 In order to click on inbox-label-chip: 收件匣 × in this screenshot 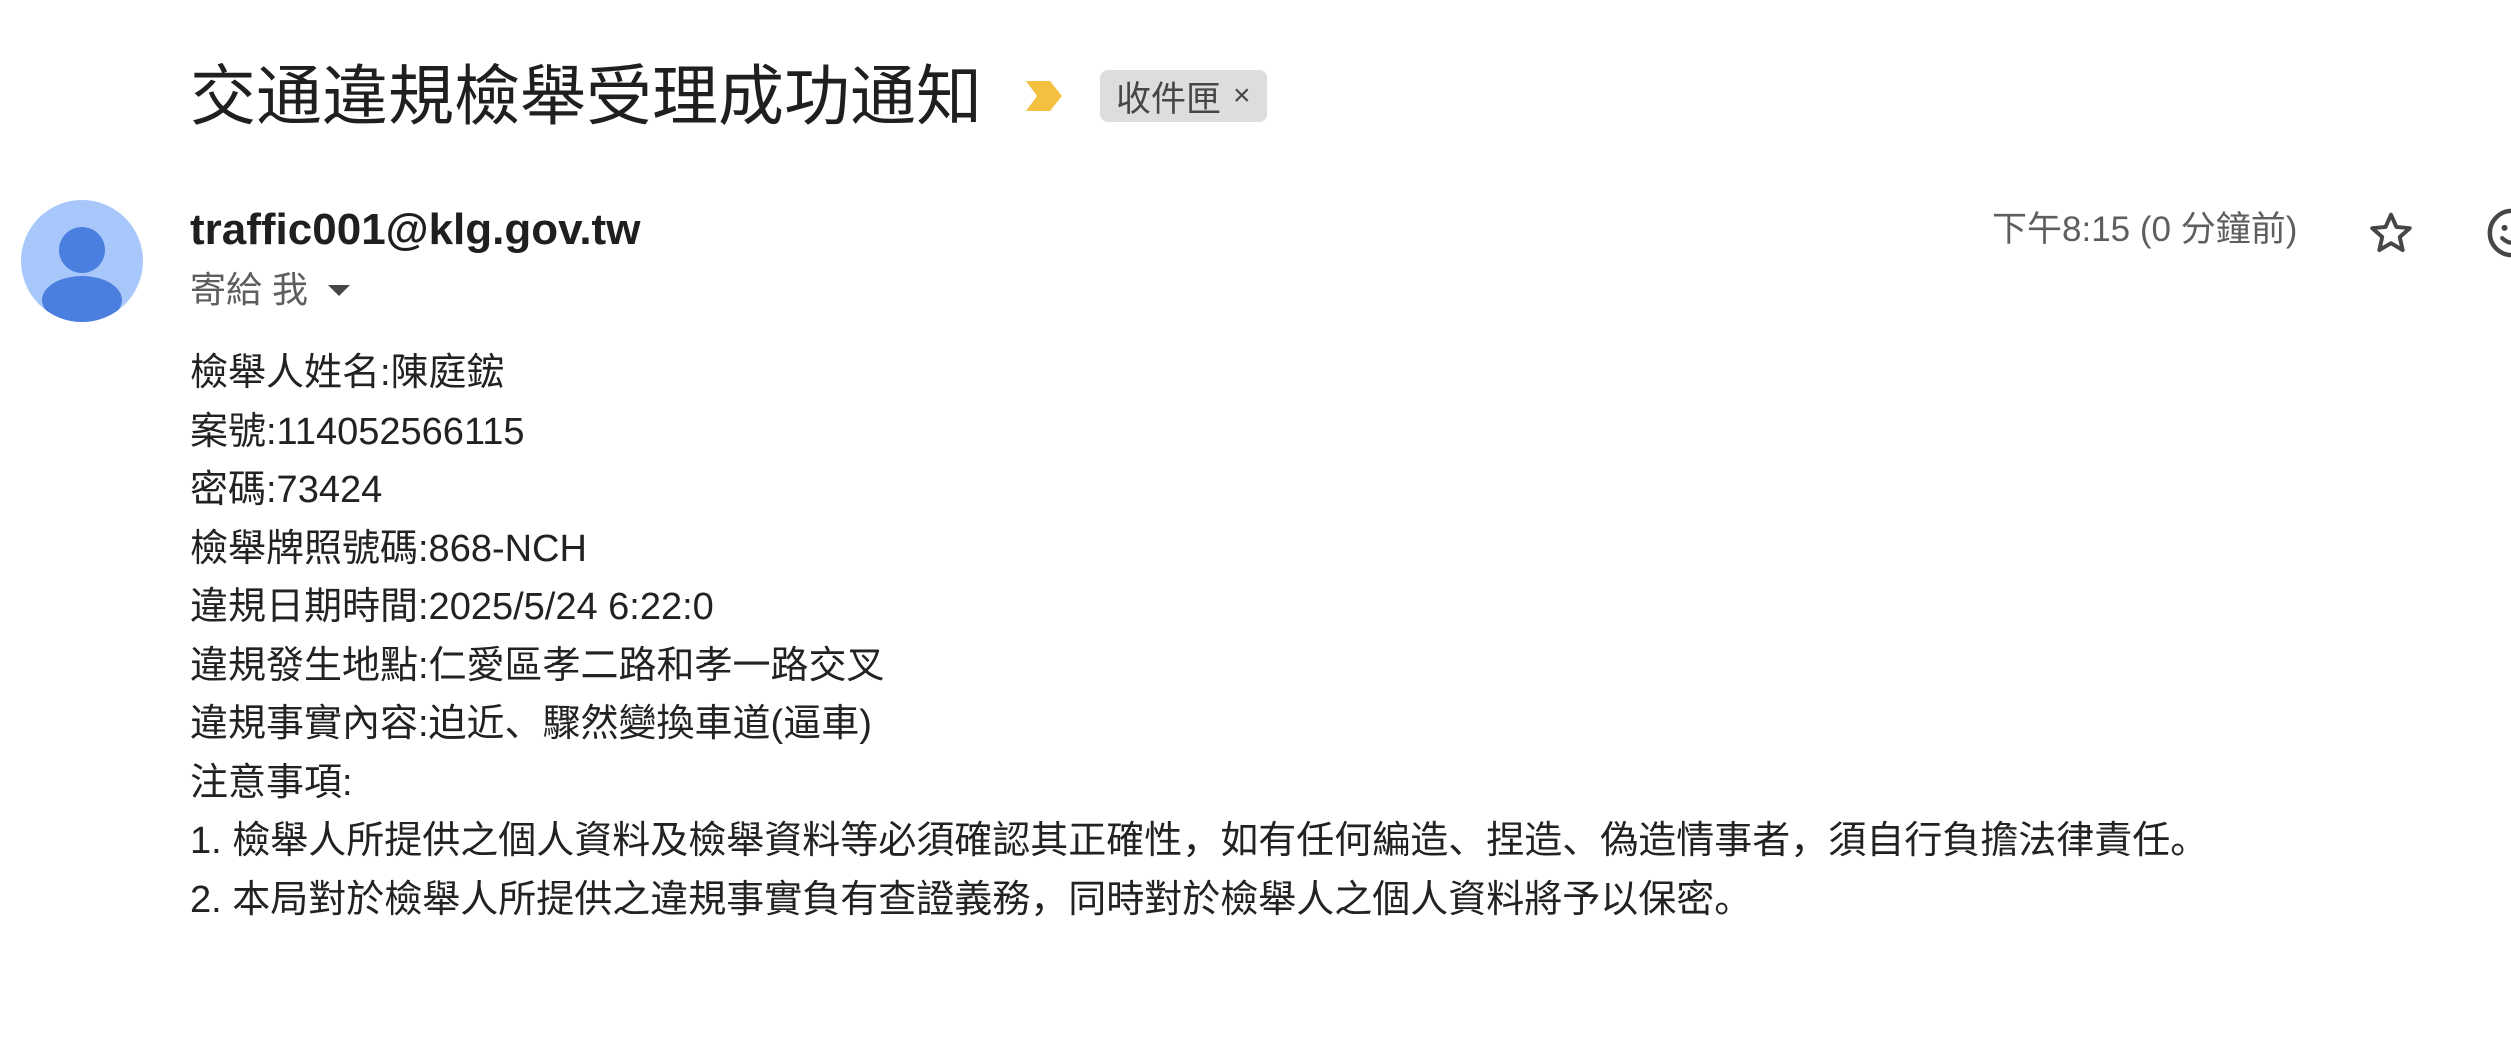, I will do `click(1183, 96)`.